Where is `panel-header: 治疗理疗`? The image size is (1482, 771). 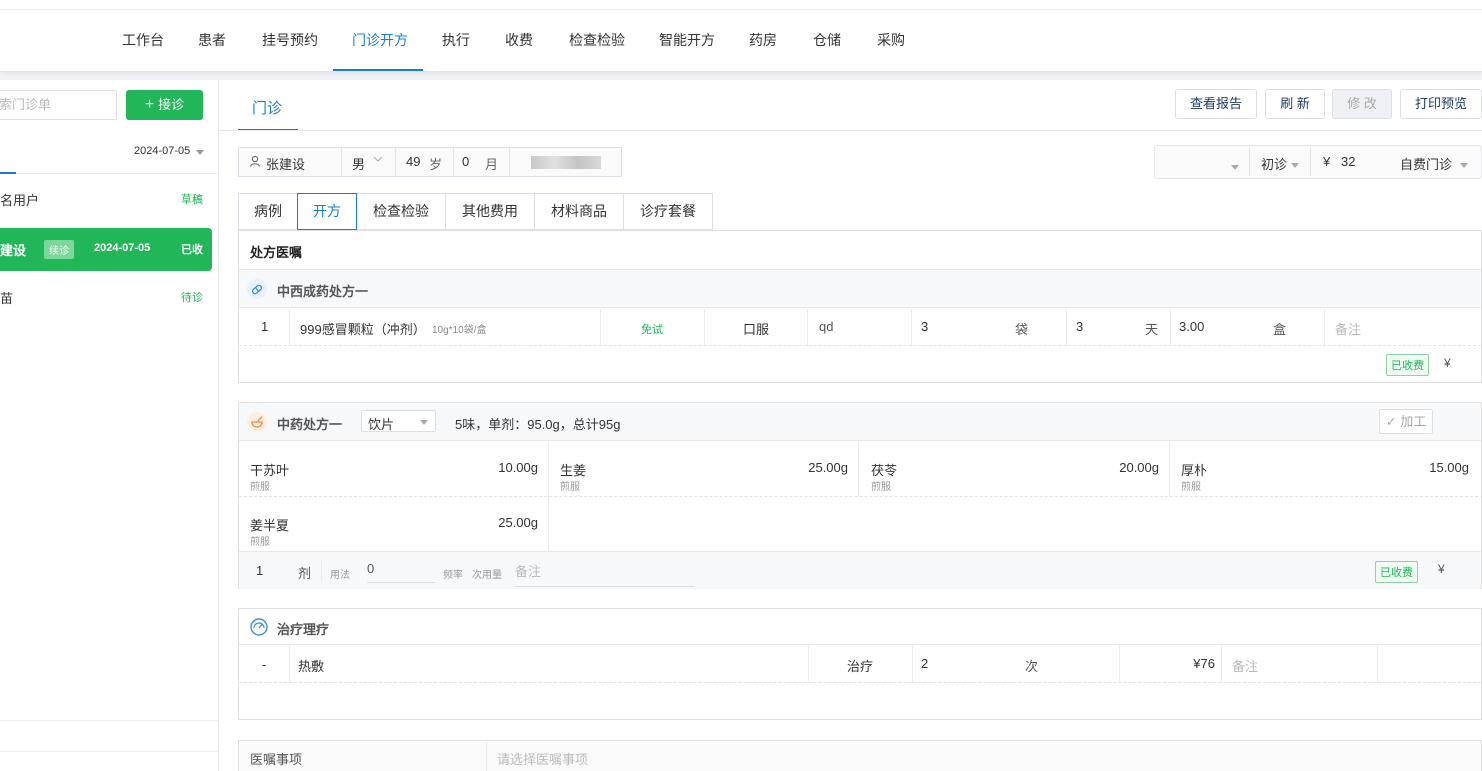 panel-header: 治疗理疗 is located at coordinates (860, 627).